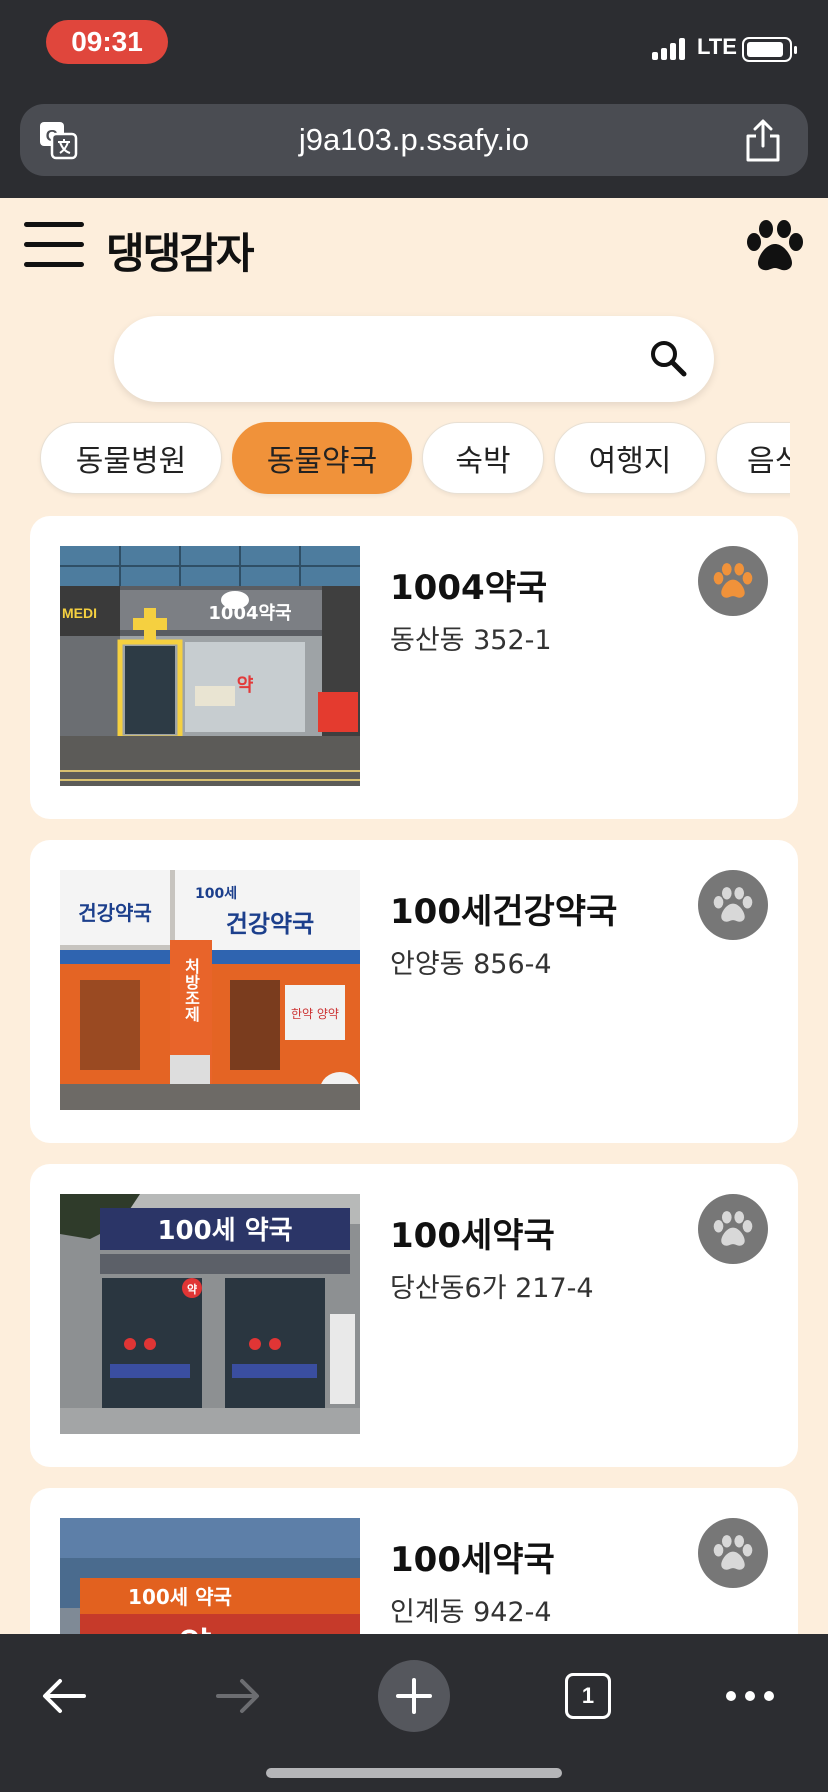  I want to click on cellular-signal-icon, so click(672, 48).